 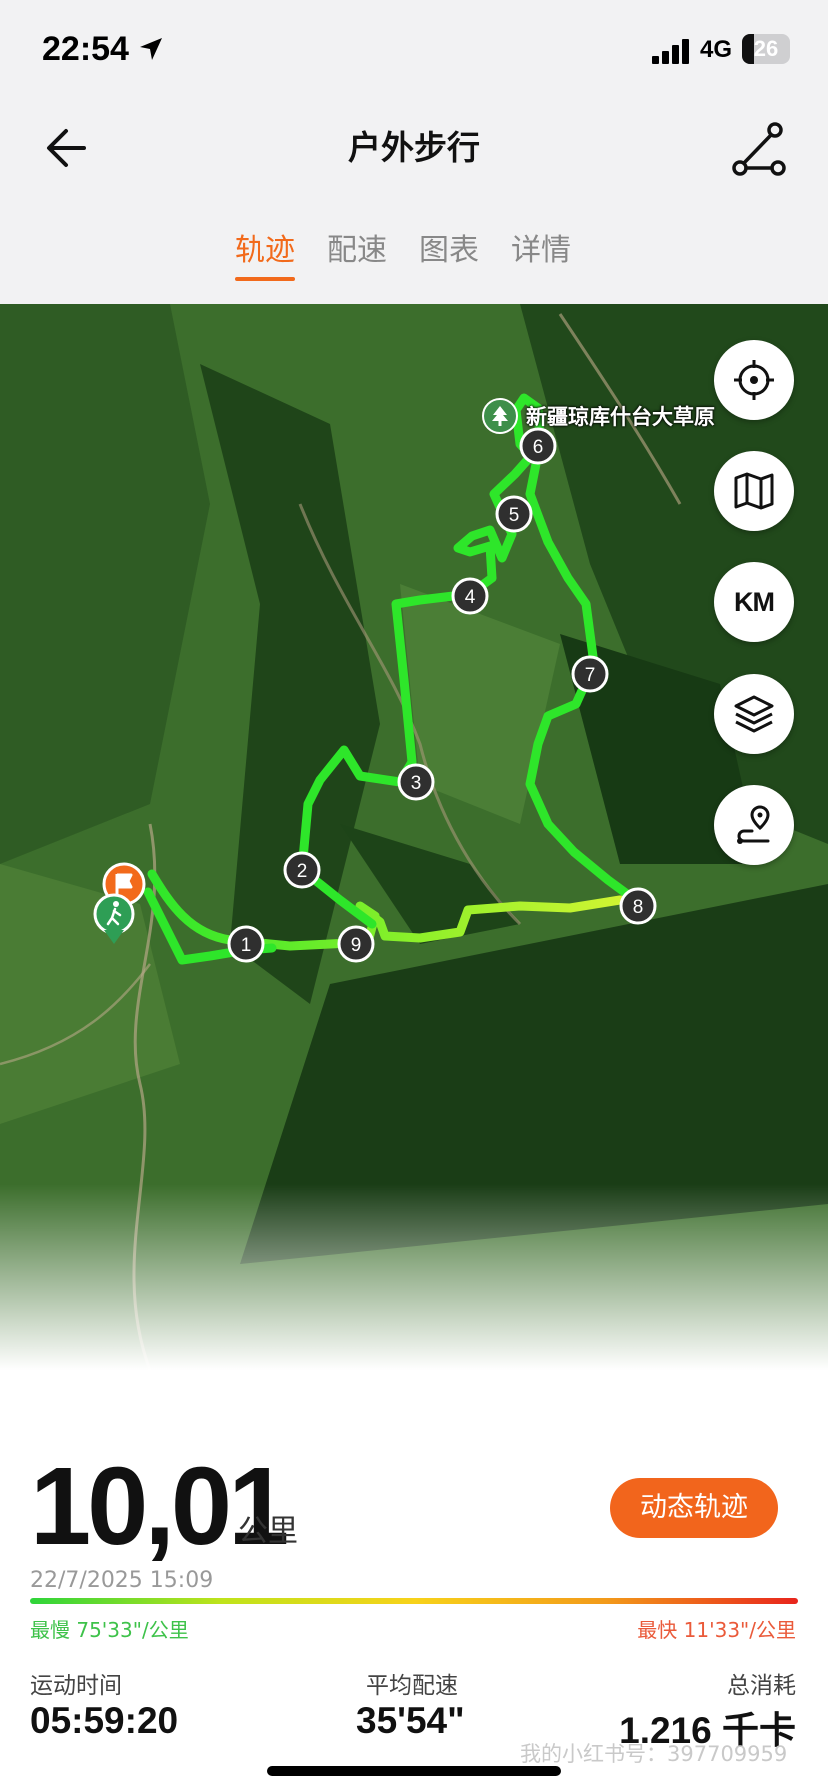 What do you see at coordinates (122, 1580) in the screenshot?
I see `activity-date: 22/7/2025 15:09` at bounding box center [122, 1580].